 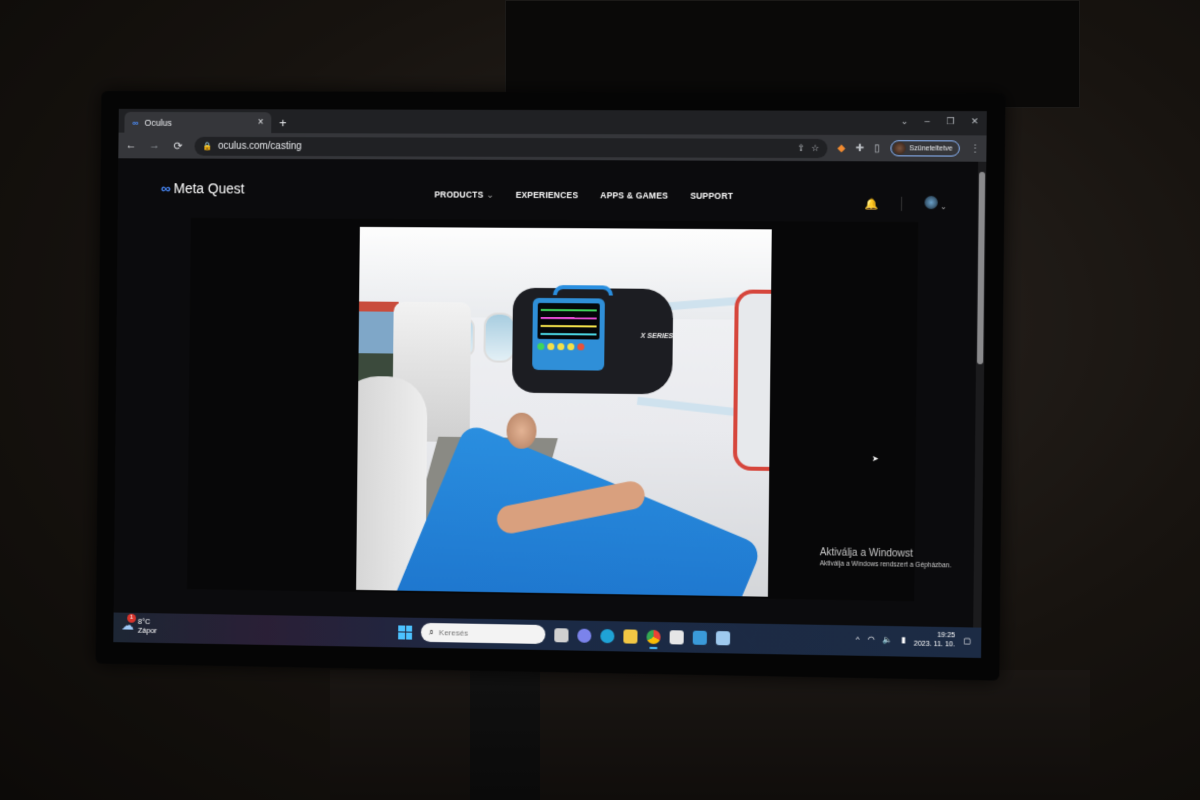 I want to click on taskbar-search: ⌕ Keresés, so click(x=483, y=633).